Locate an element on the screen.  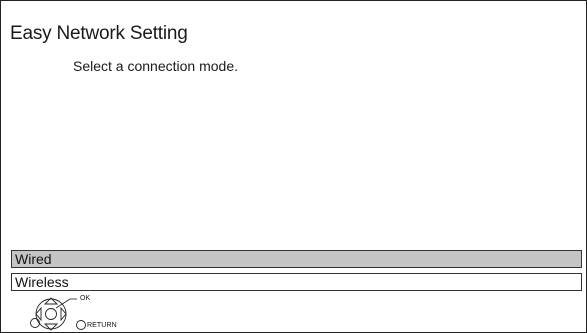
return-button-icon is located at coordinates (81, 325).